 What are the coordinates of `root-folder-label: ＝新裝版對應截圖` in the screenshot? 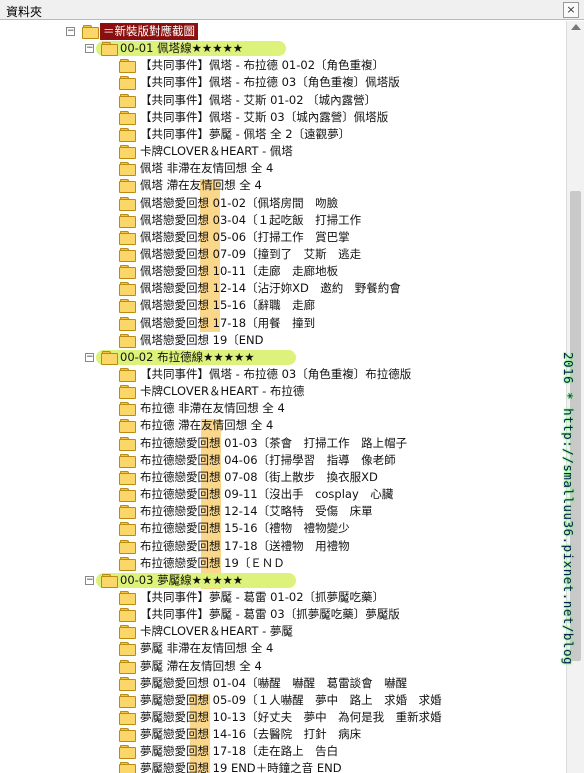 It's located at (149, 31).